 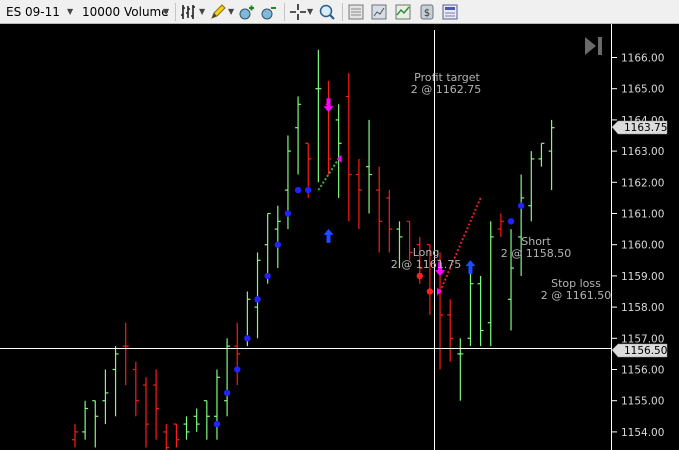 What do you see at coordinates (645, 351) in the screenshot?
I see `crosshair-price-label: 1156.50` at bounding box center [645, 351].